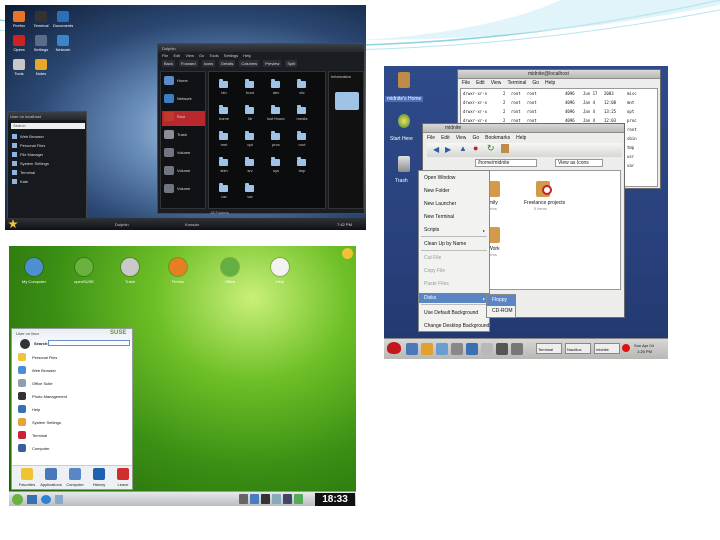  I want to click on stop-icon: ●, so click(475, 148).